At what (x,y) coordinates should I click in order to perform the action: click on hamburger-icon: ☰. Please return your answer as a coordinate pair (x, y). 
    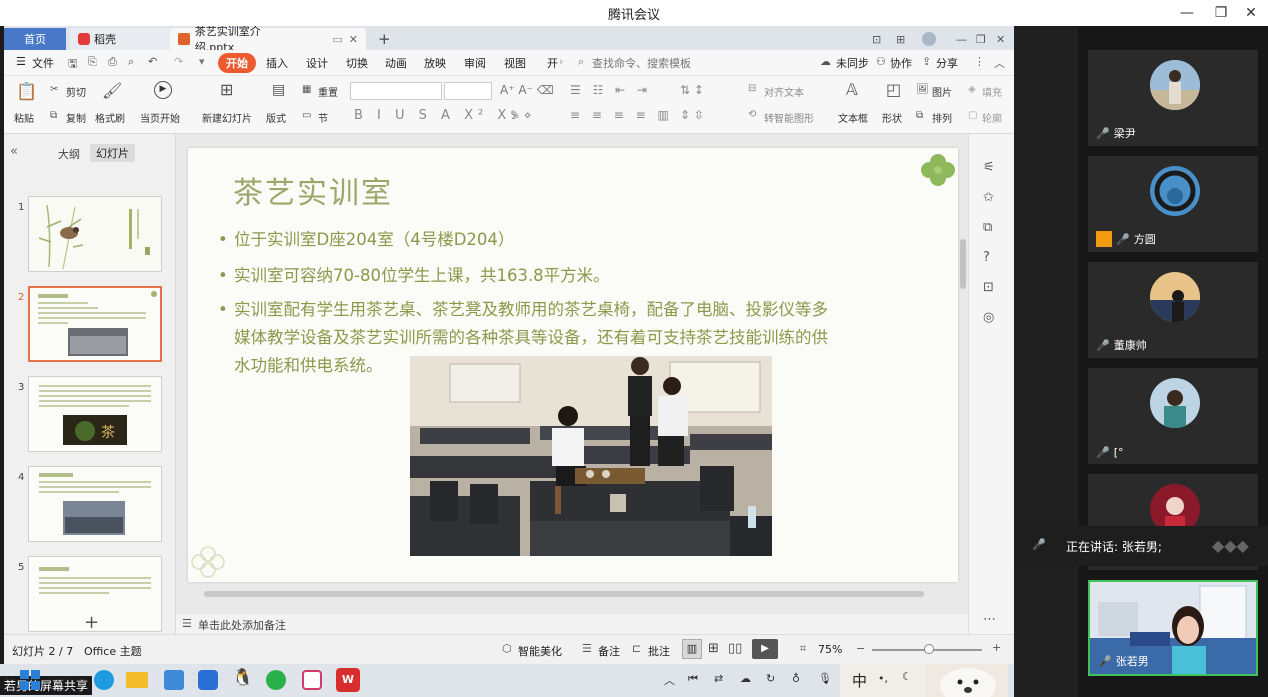
    Looking at the image, I should click on (21, 61).